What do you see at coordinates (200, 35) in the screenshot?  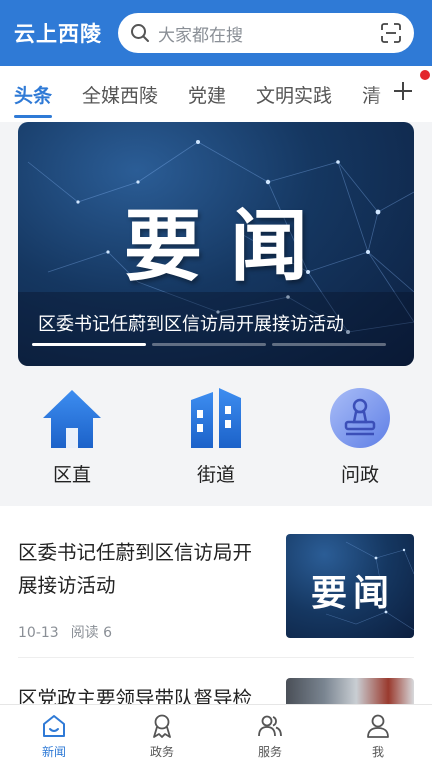 I see `search-placeholder: 大家都在搜` at bounding box center [200, 35].